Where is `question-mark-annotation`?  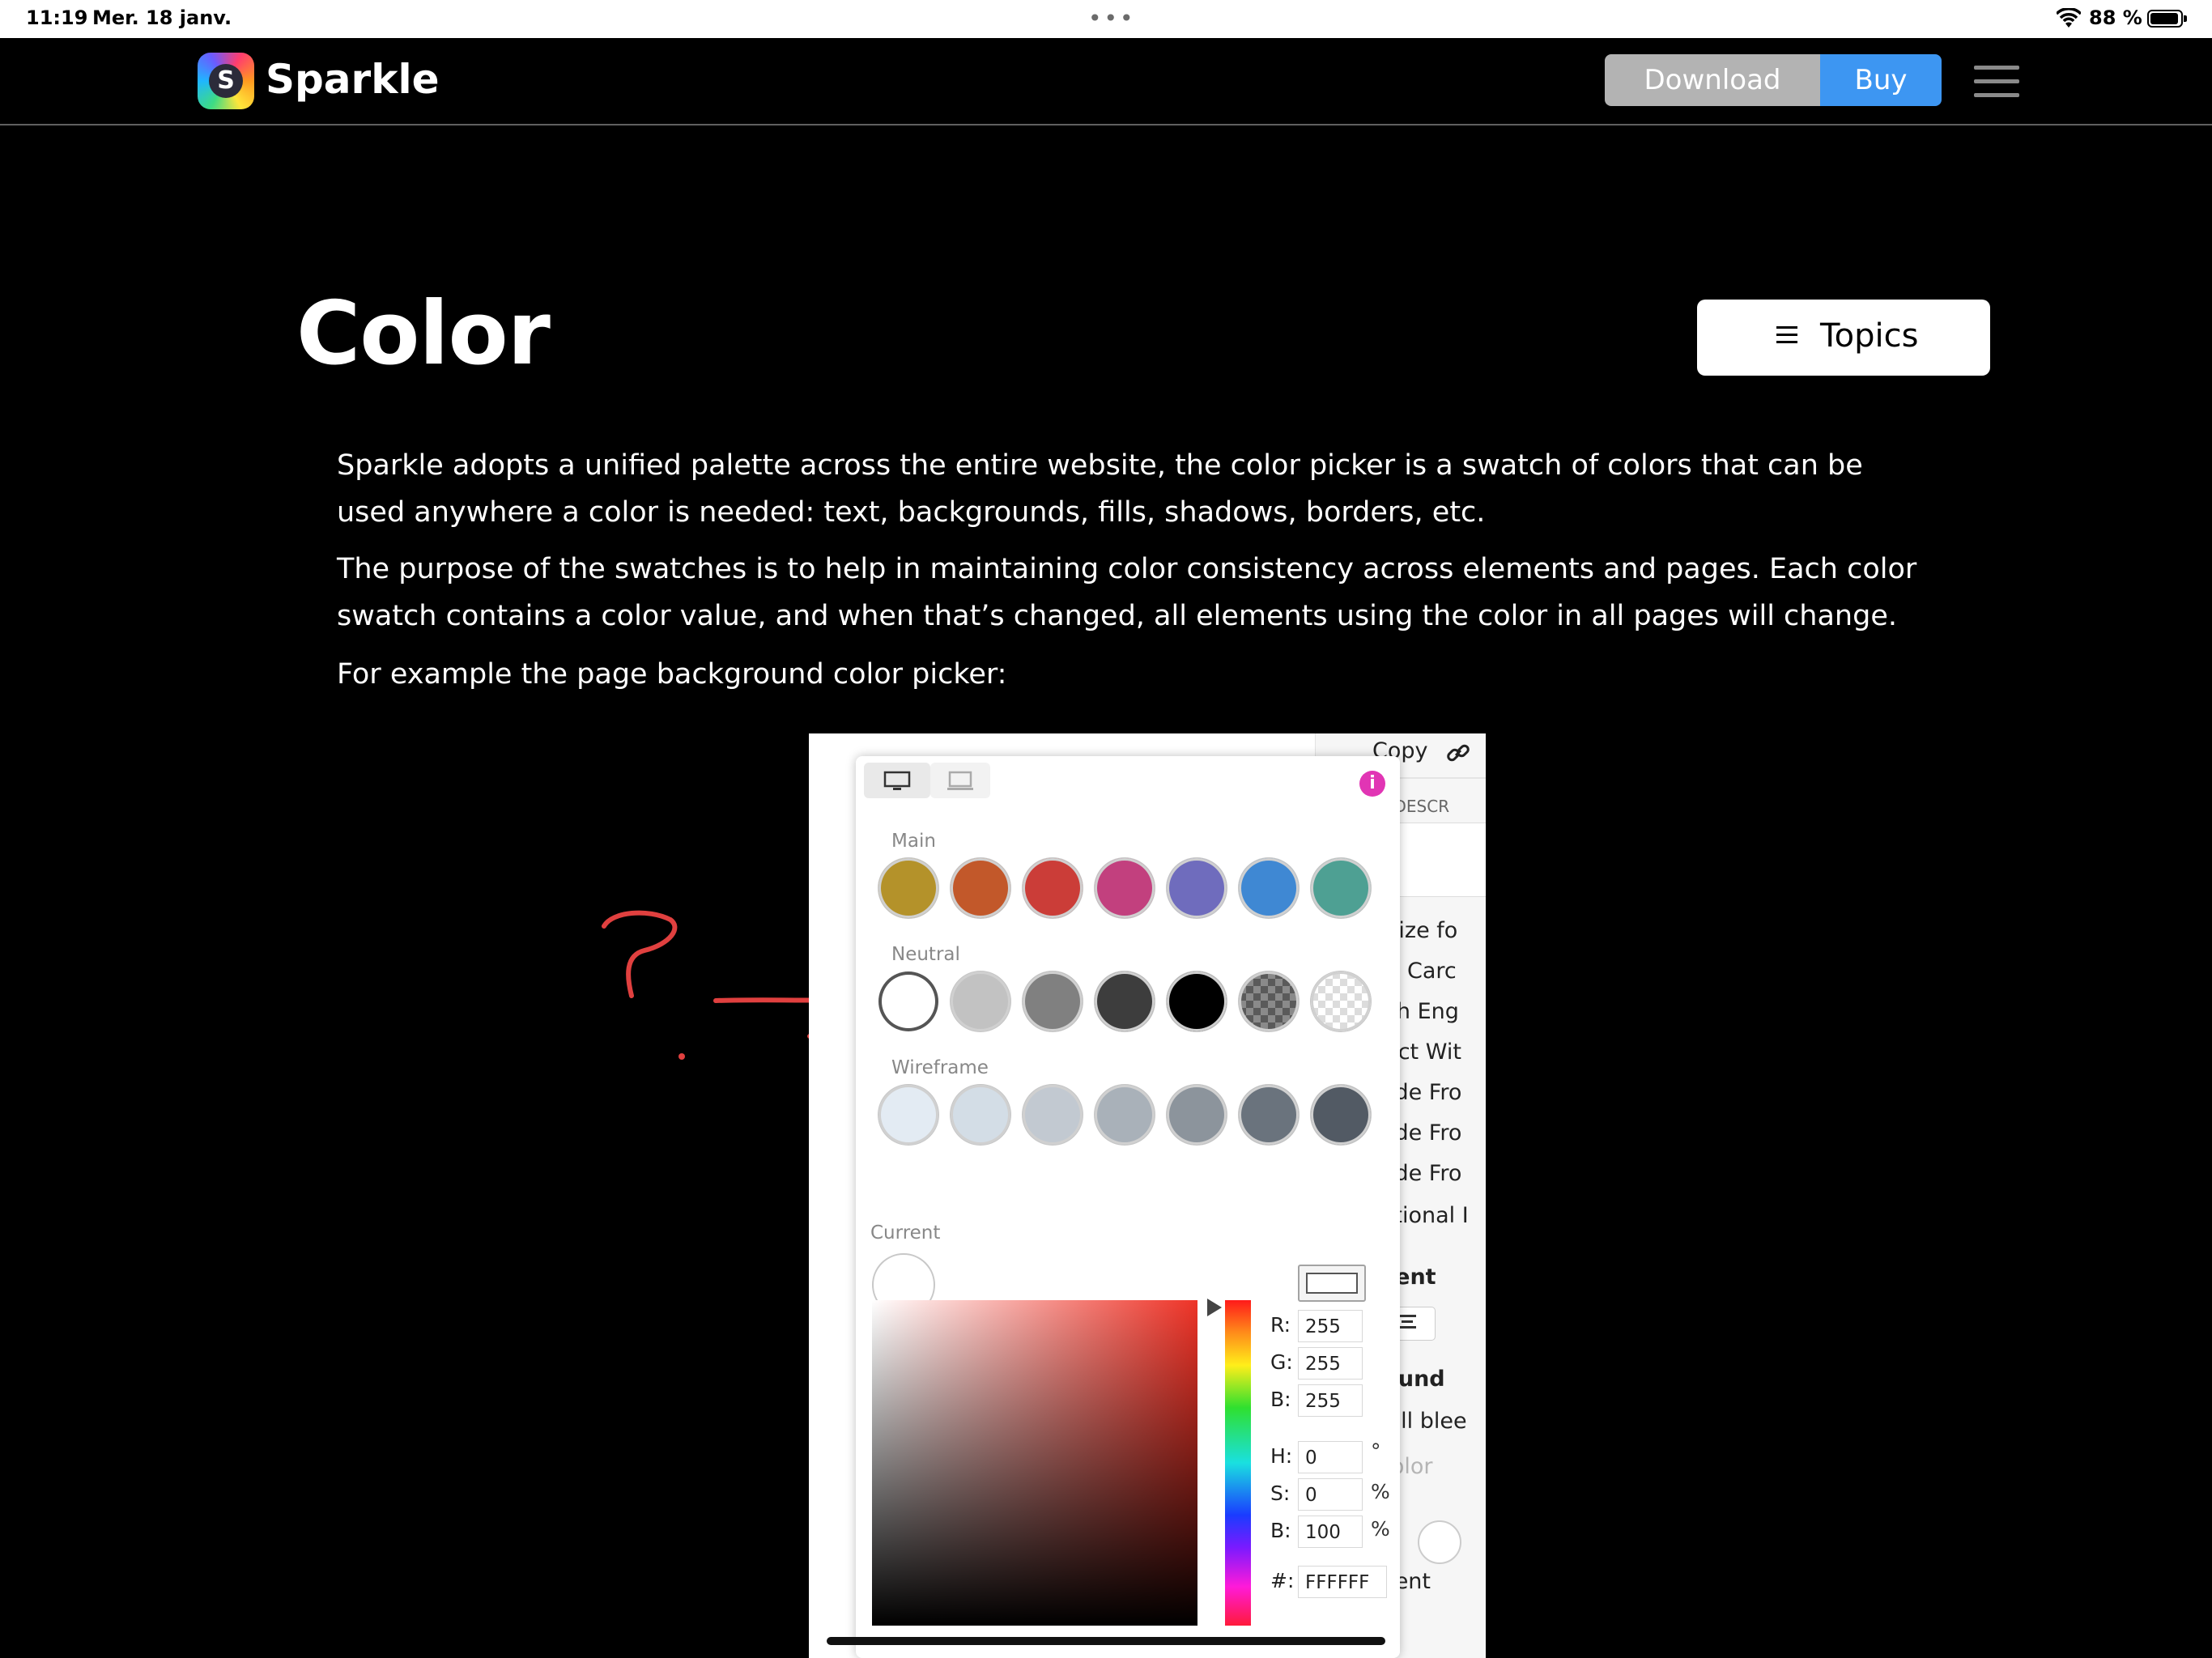 question-mark-annotation is located at coordinates (644, 985).